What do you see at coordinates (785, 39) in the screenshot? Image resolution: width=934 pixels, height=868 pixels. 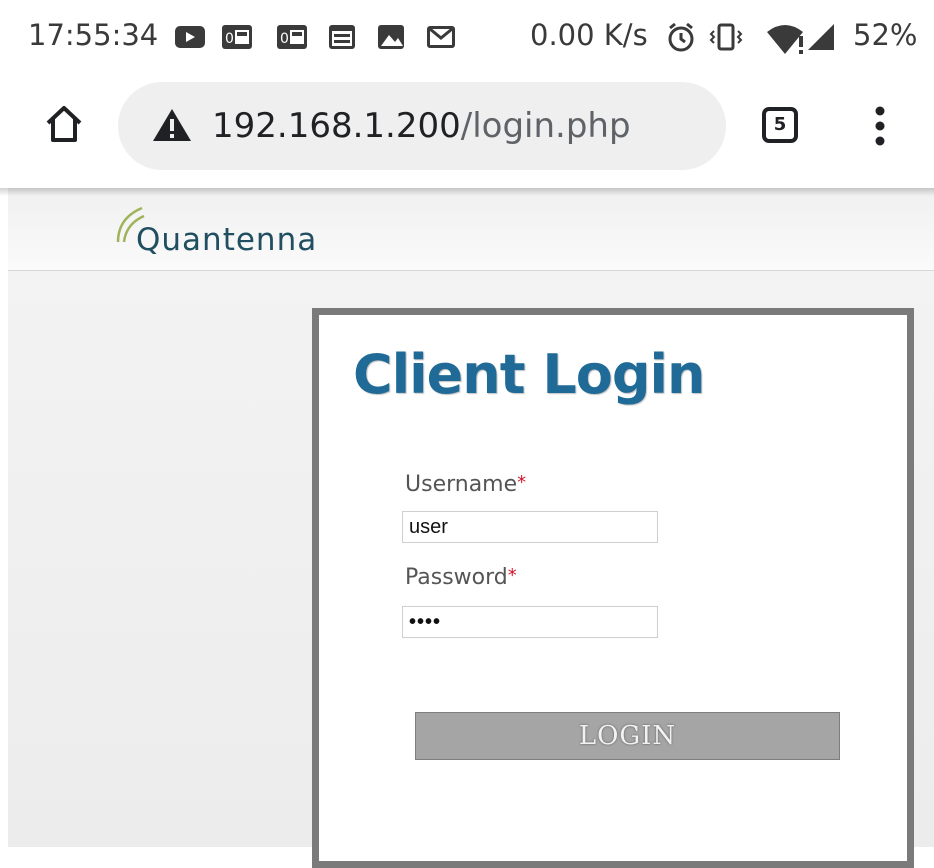 I see `wifi-alert-icon` at bounding box center [785, 39].